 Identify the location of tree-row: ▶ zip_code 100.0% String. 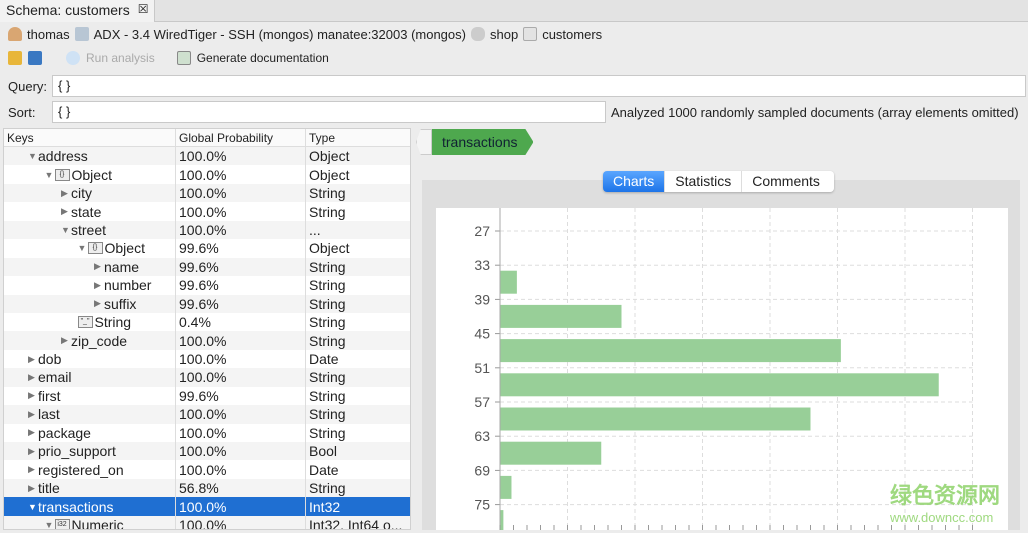
(207, 340).